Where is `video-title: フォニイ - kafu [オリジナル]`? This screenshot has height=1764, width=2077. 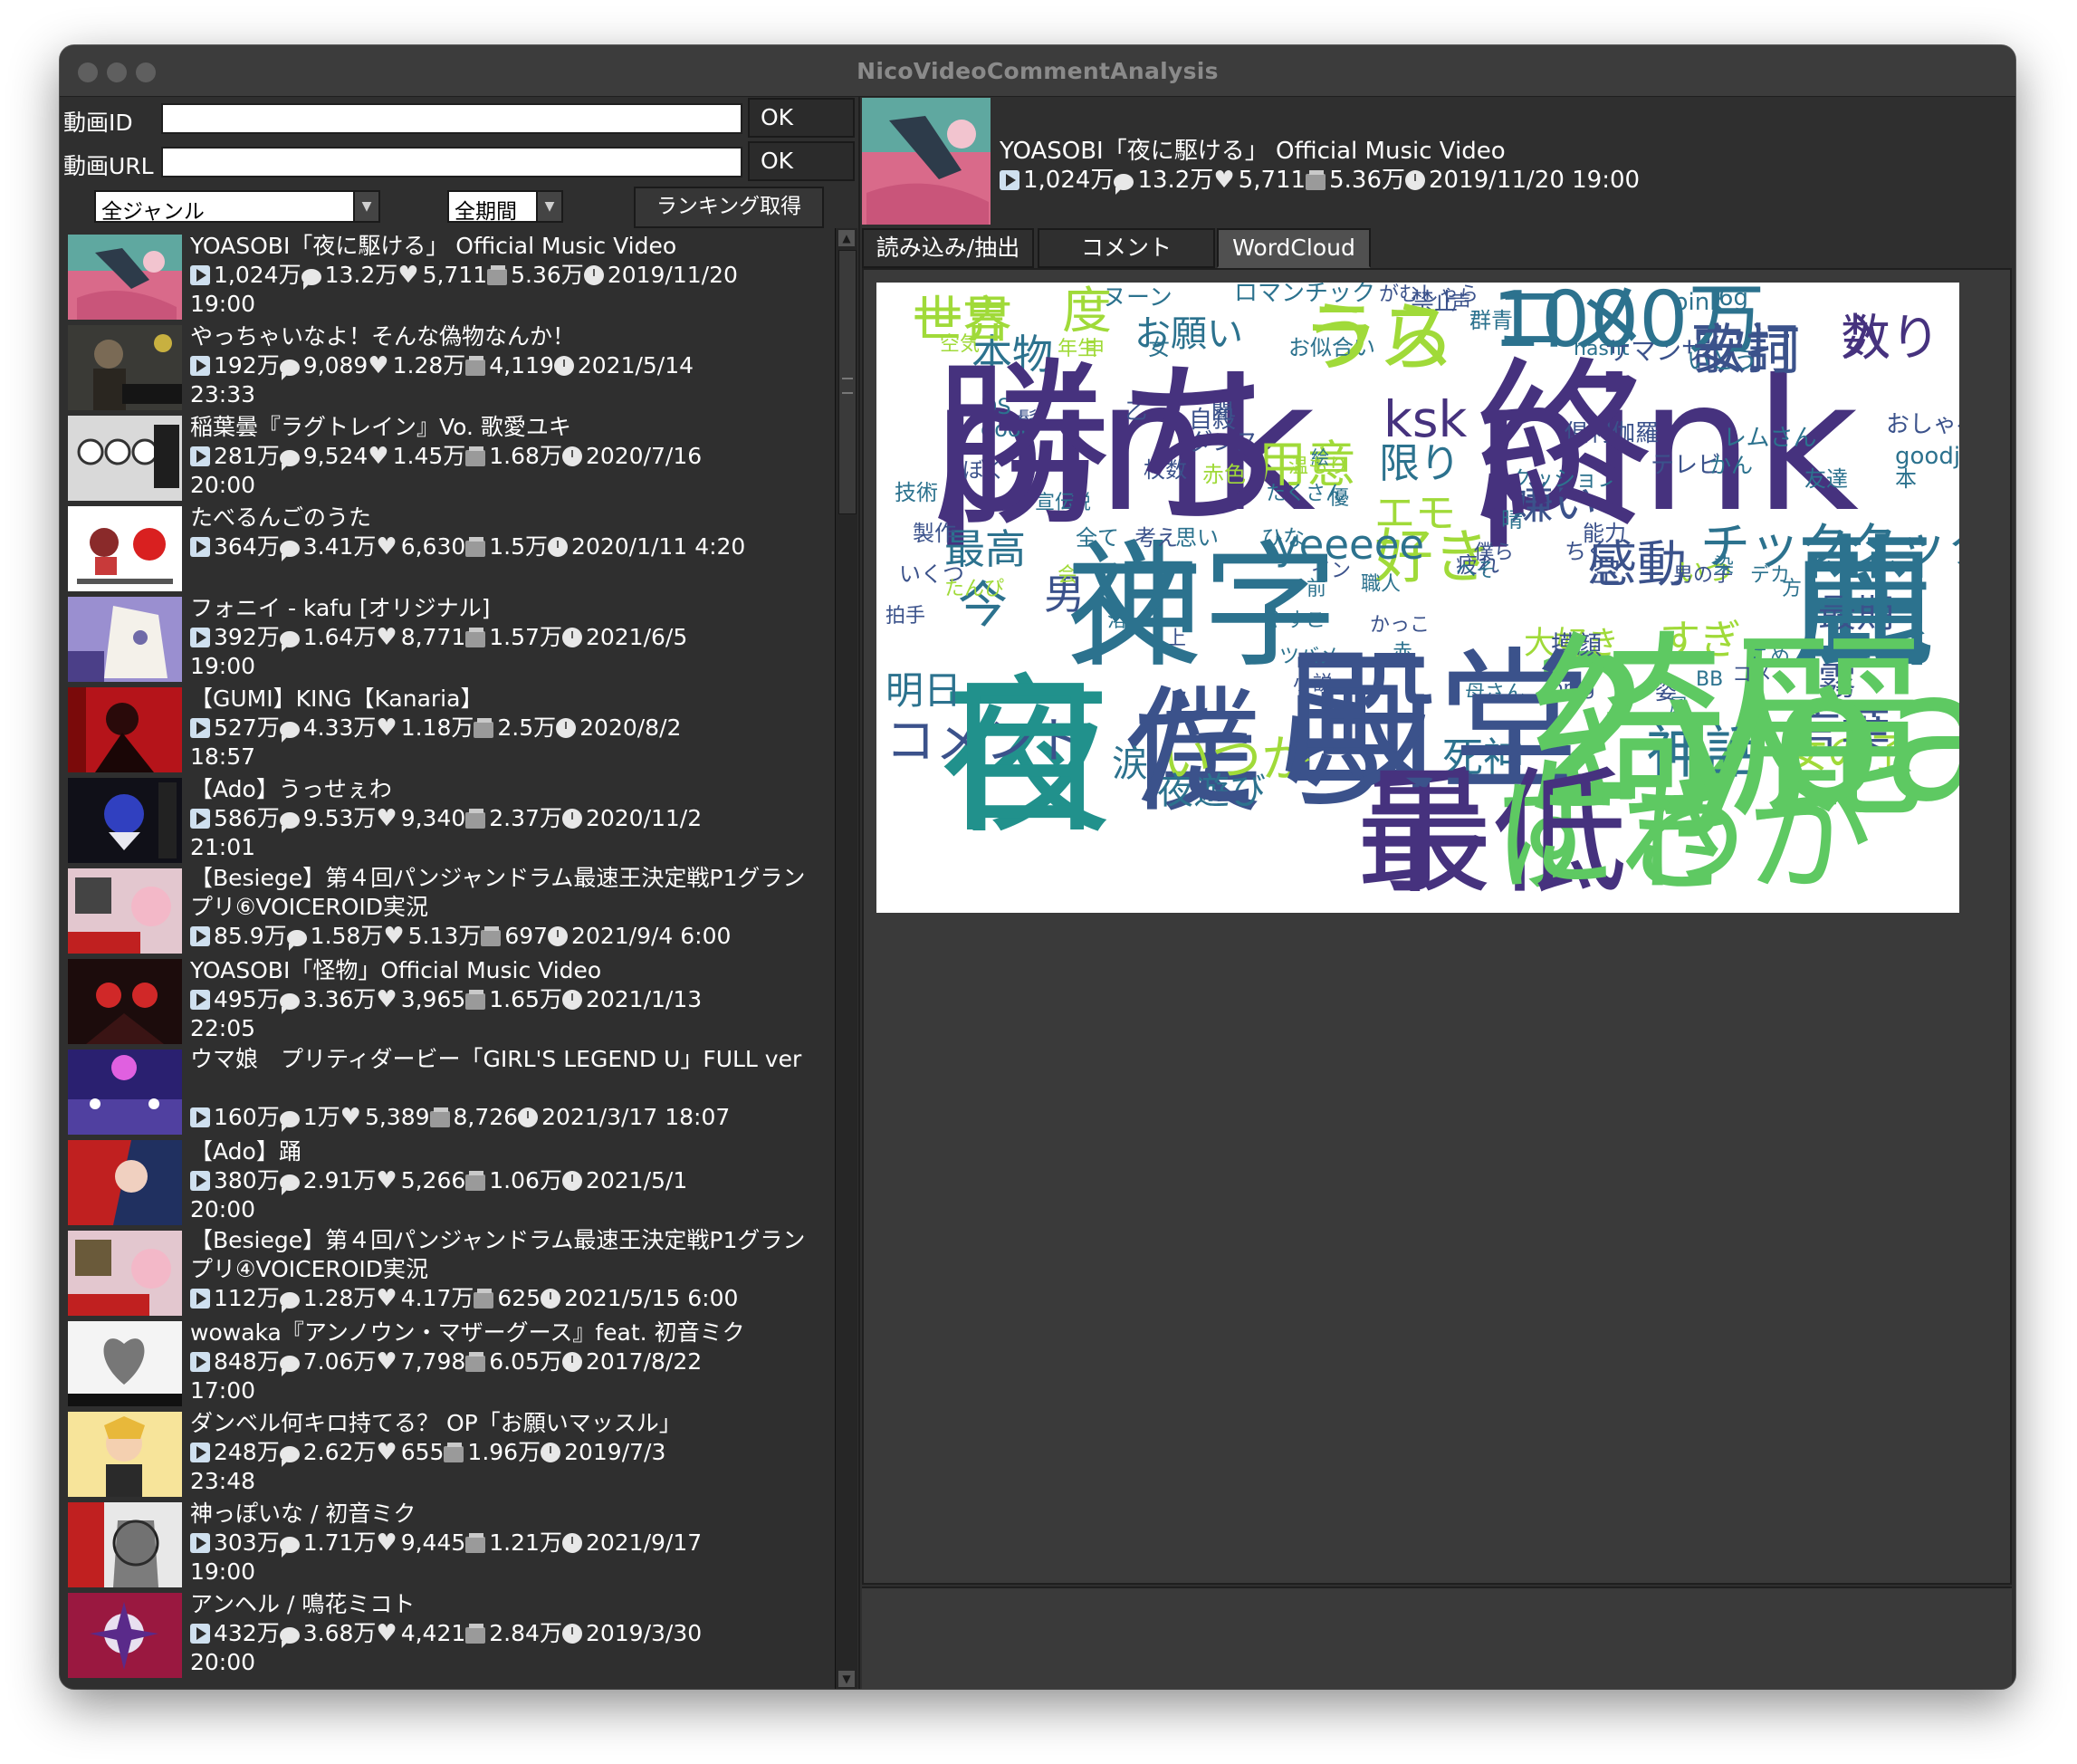
video-title: フォニイ - kafu [オリジナル] is located at coordinates (341, 608).